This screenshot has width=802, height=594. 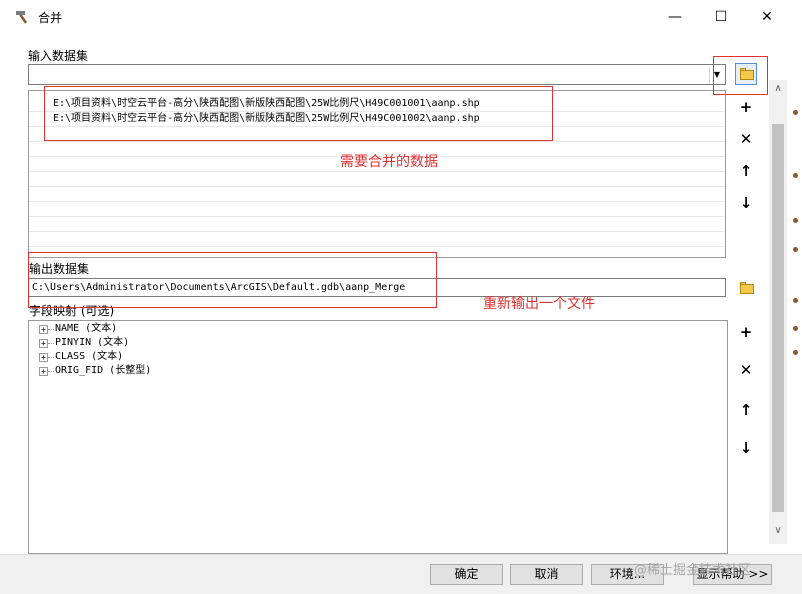 I want to click on vertical-scrollbar: ∧ ∨, so click(x=778, y=312).